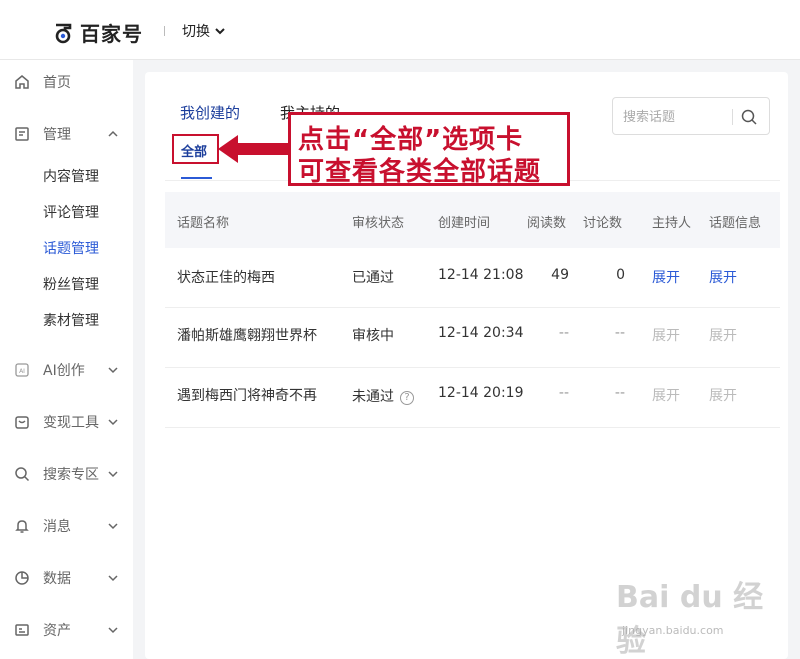 The image size is (800, 659). I want to click on sidebar-item-messages: 消息, so click(66, 526).